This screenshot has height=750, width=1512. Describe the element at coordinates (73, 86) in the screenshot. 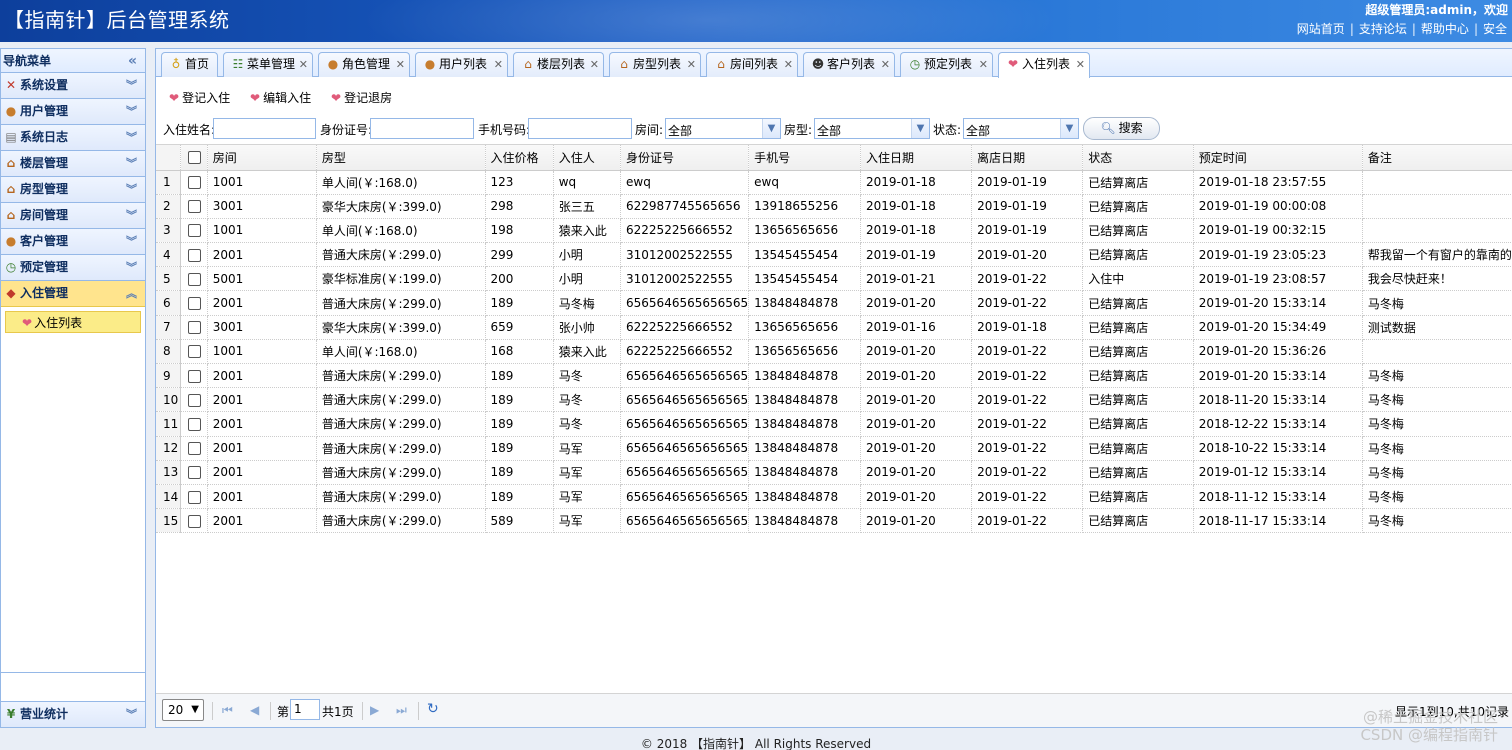

I see `sidebar-item-system-settings: ✕ 系统设置 ︾` at that location.